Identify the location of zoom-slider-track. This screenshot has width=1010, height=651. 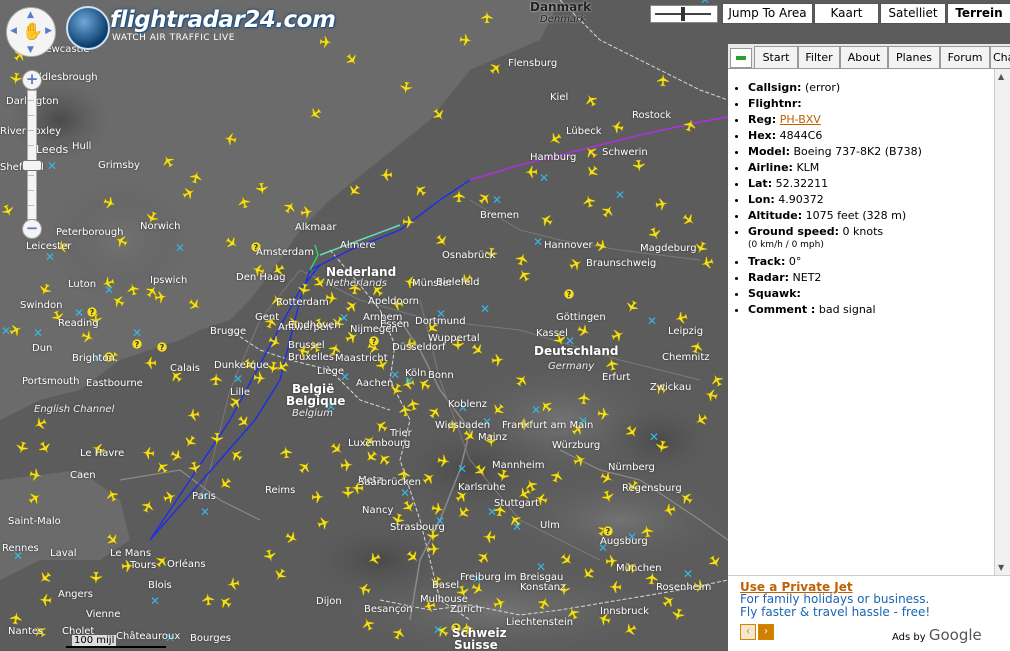
(32, 155).